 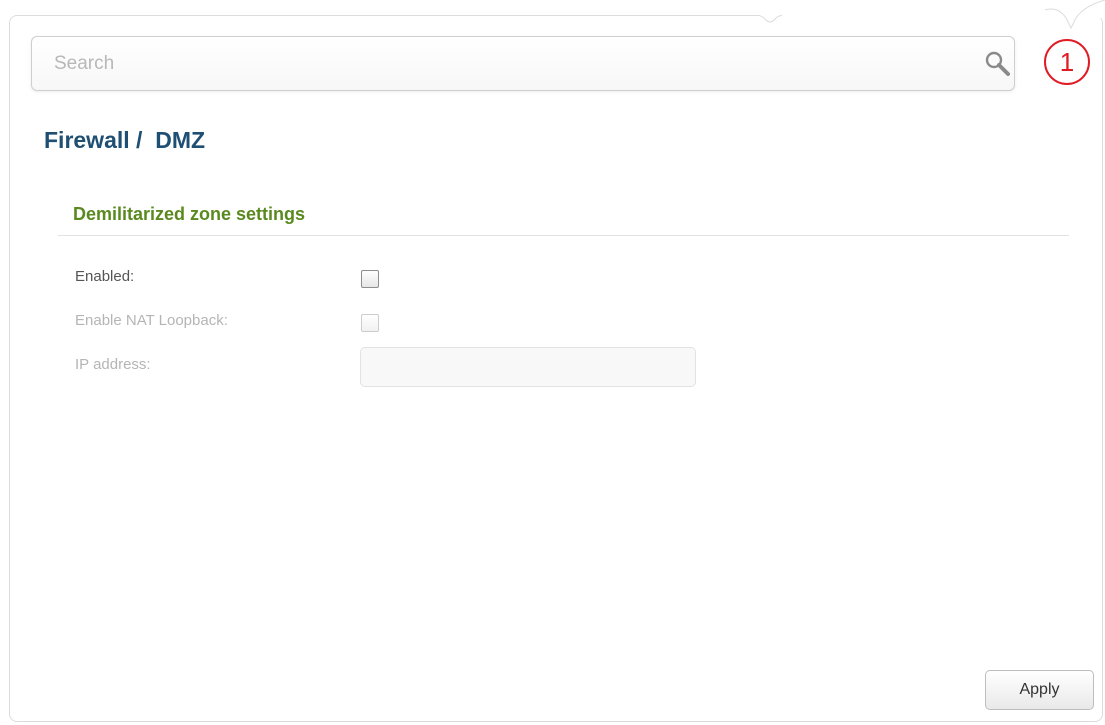 What do you see at coordinates (494, 64) in the screenshot?
I see `search-input` at bounding box center [494, 64].